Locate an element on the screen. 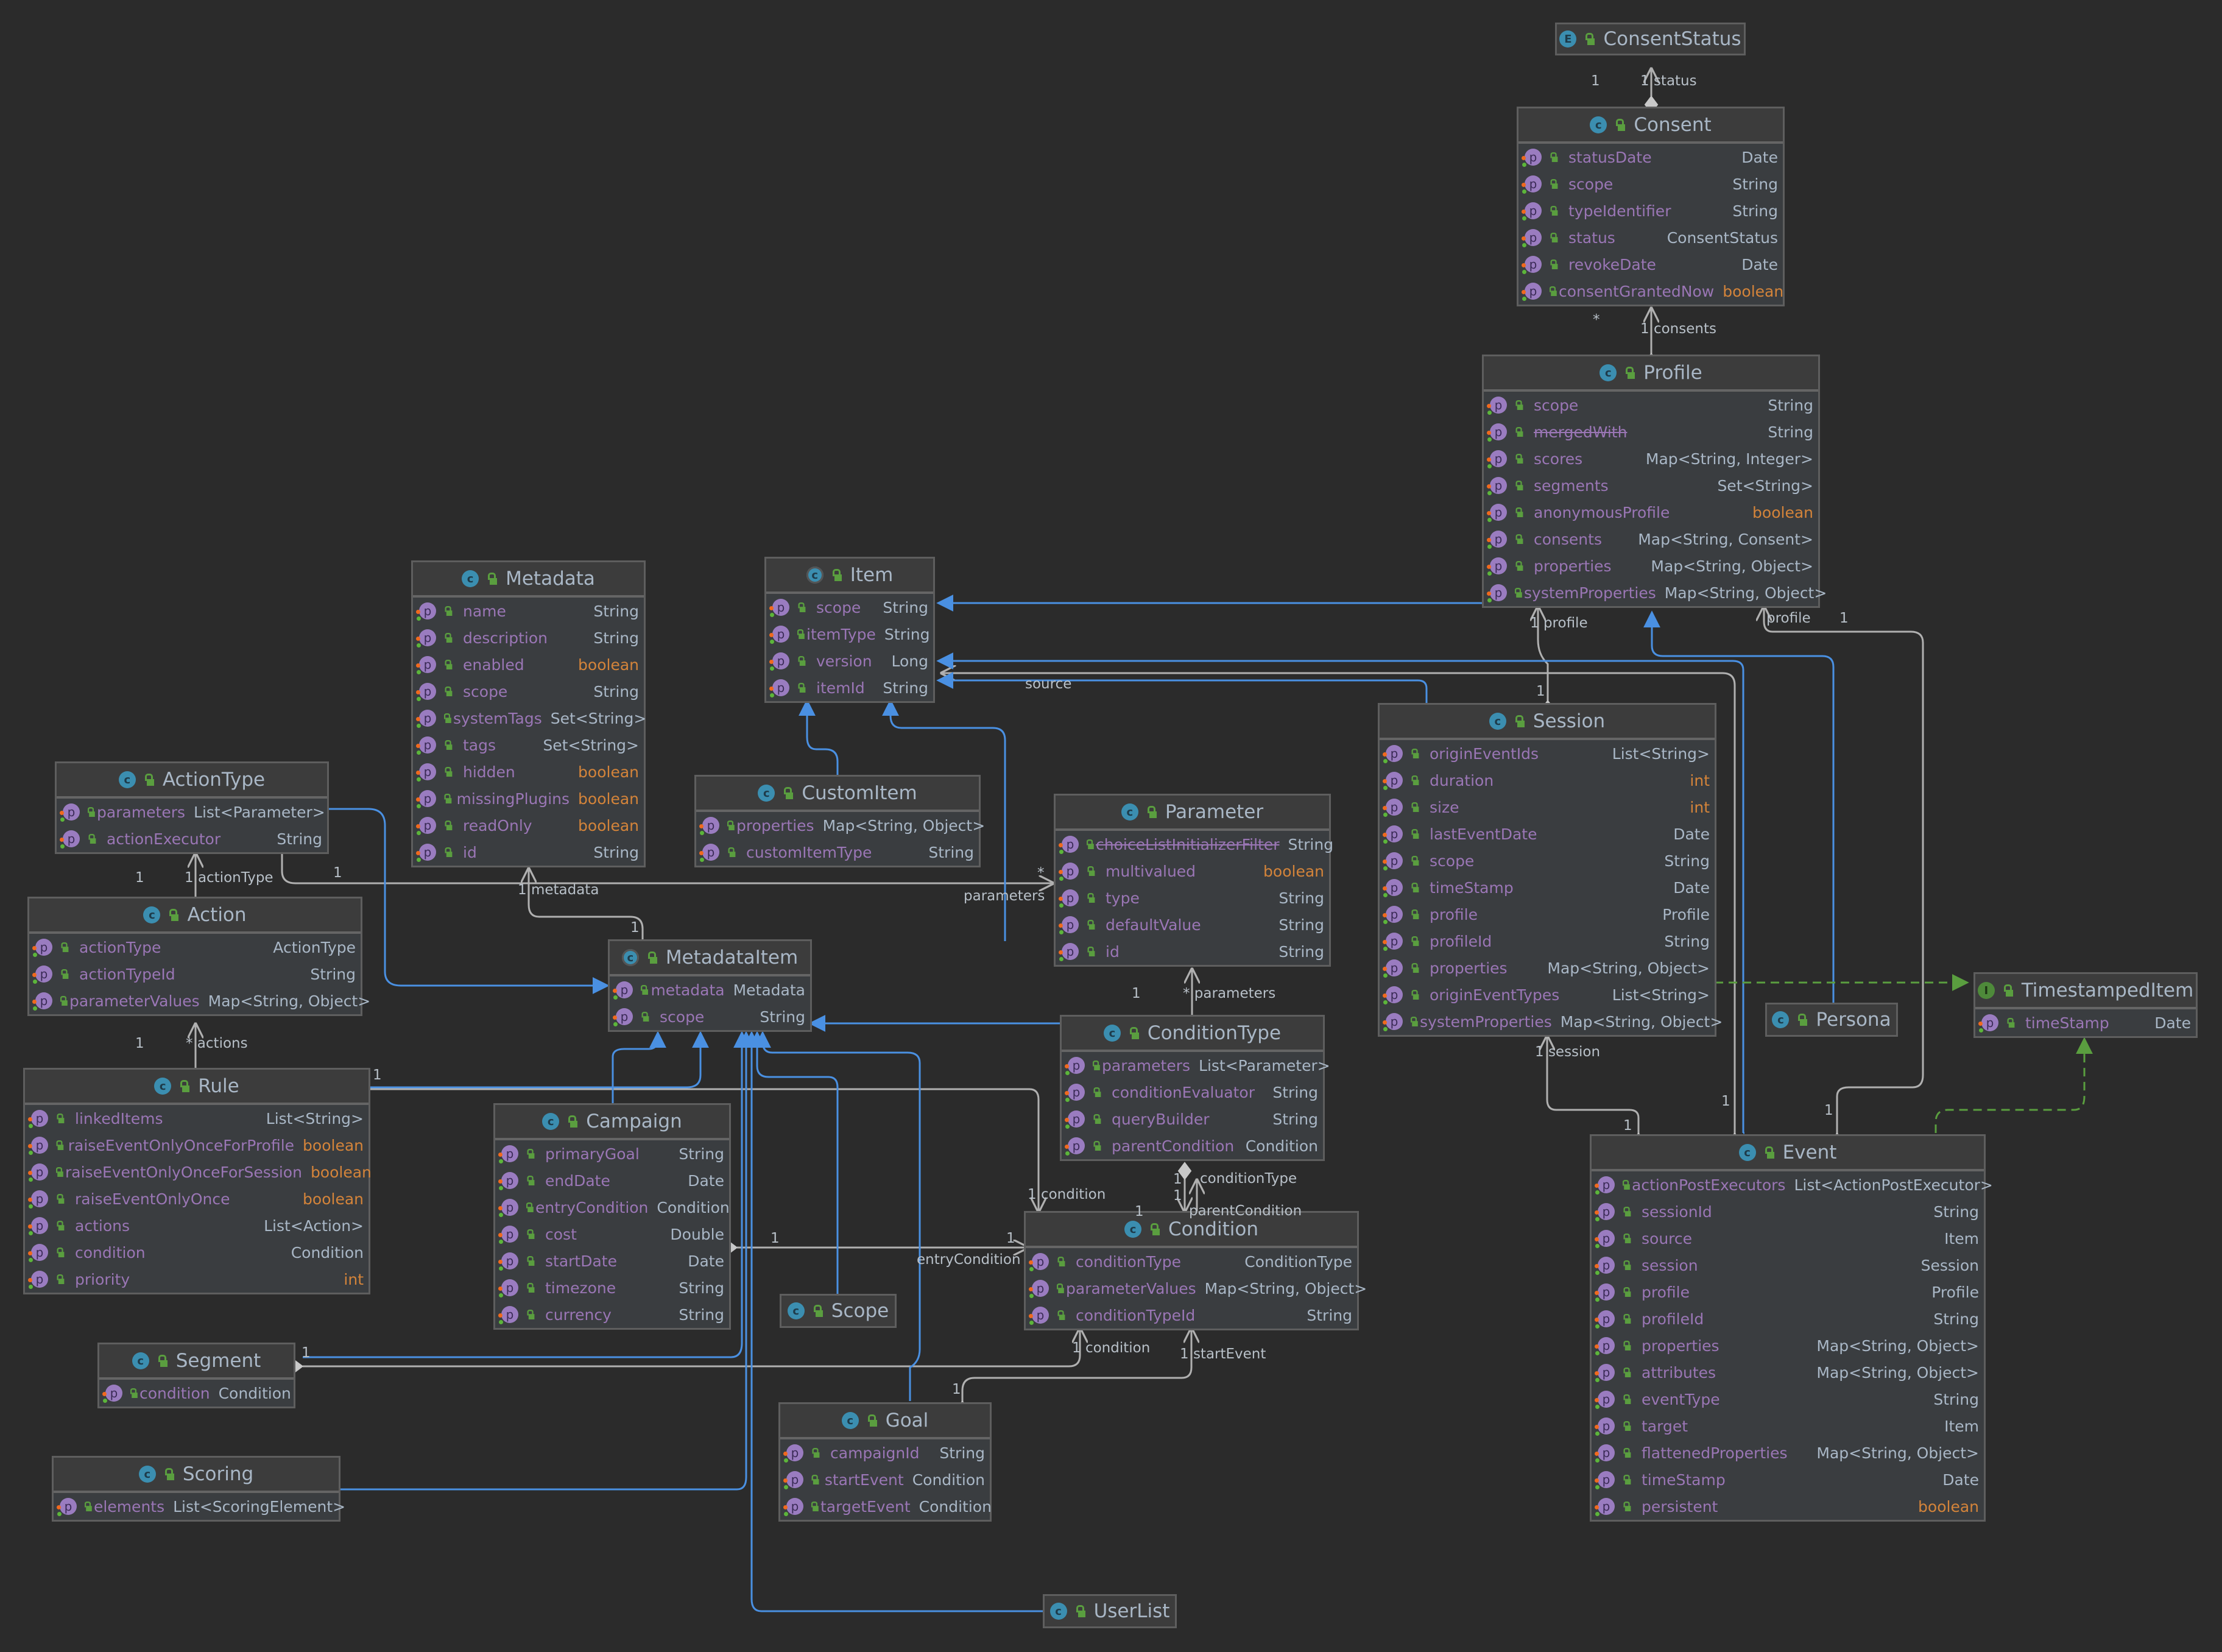  field-row: p choiceListInitializerFilter String is located at coordinates (1194, 844).